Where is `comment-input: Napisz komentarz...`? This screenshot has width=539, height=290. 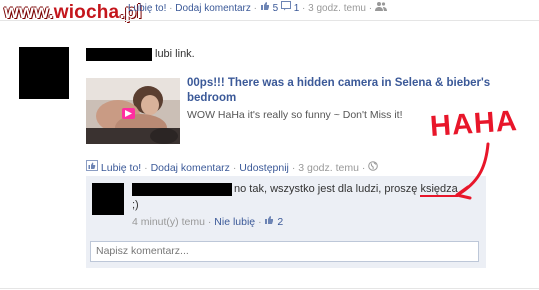
comment-input: Napisz komentarz... is located at coordinates (284, 251).